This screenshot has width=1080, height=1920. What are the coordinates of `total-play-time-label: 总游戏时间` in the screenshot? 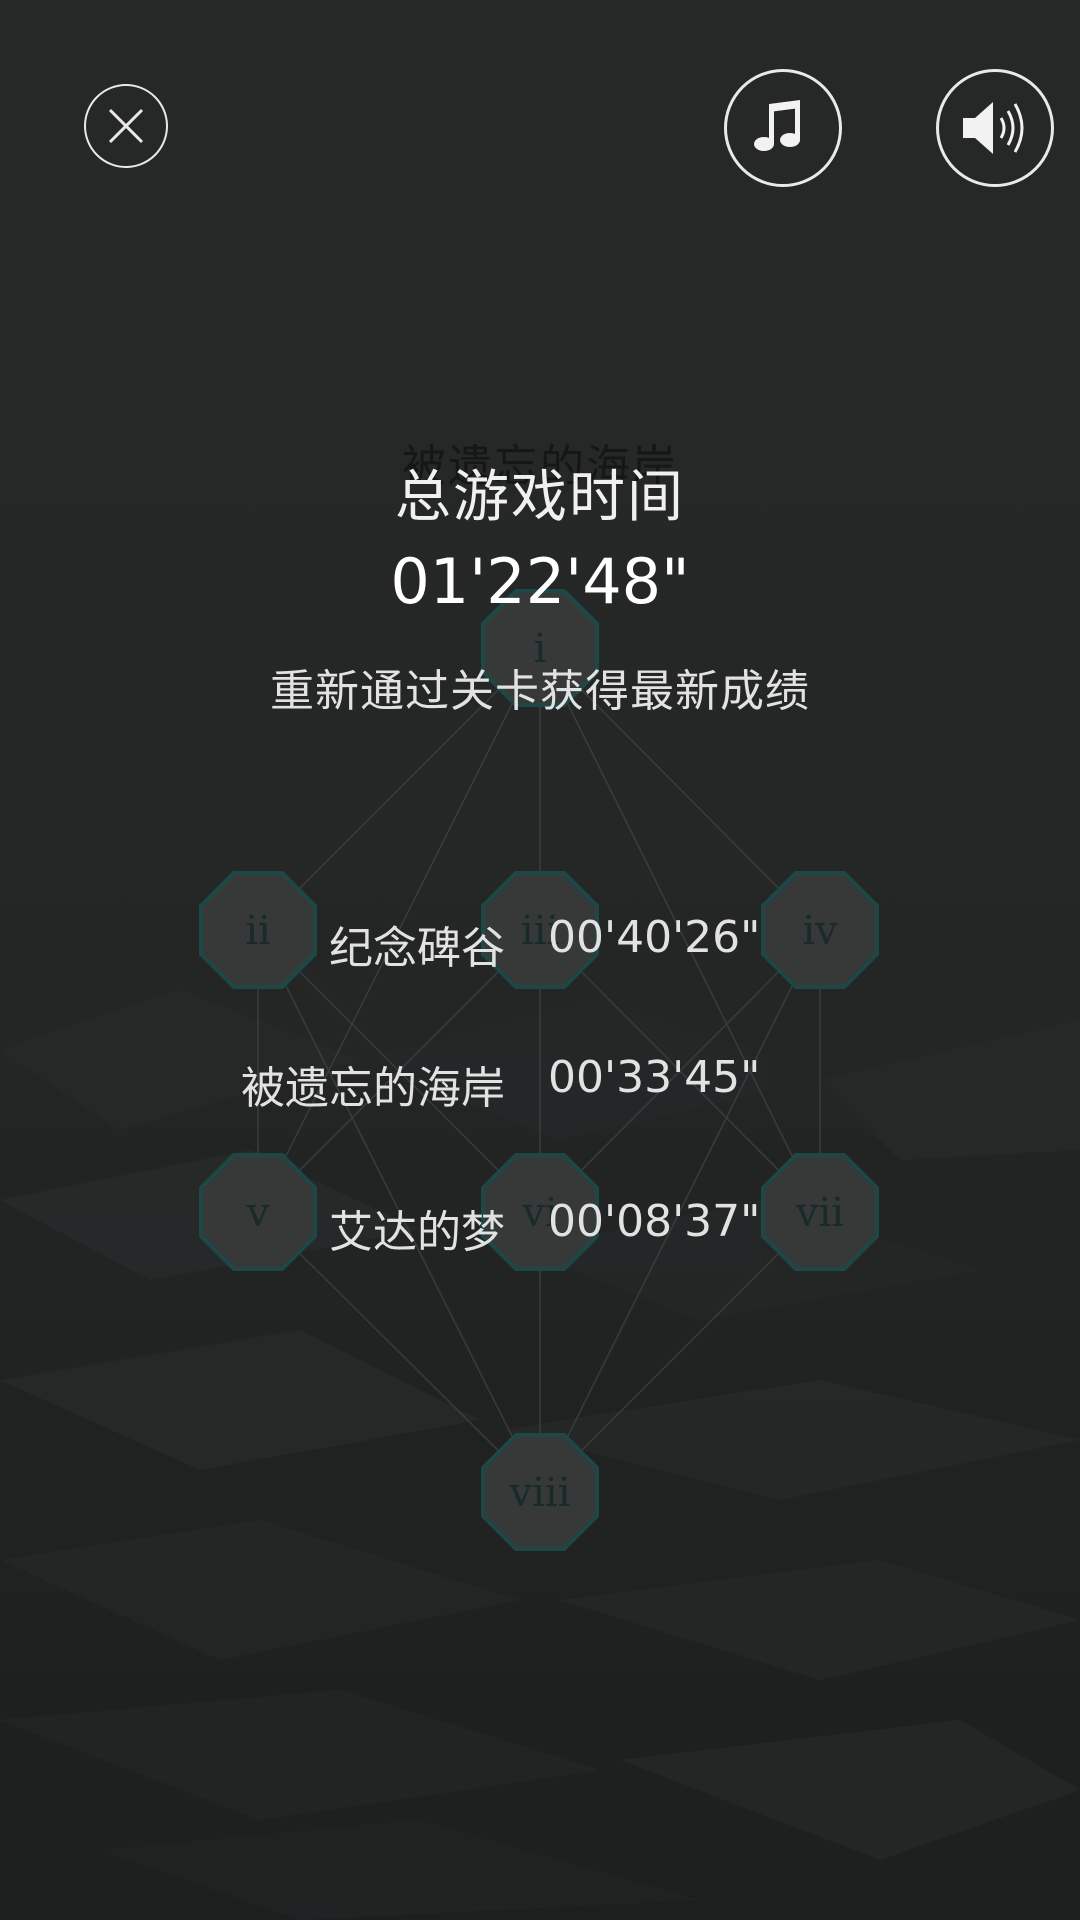 It's located at (540, 497).